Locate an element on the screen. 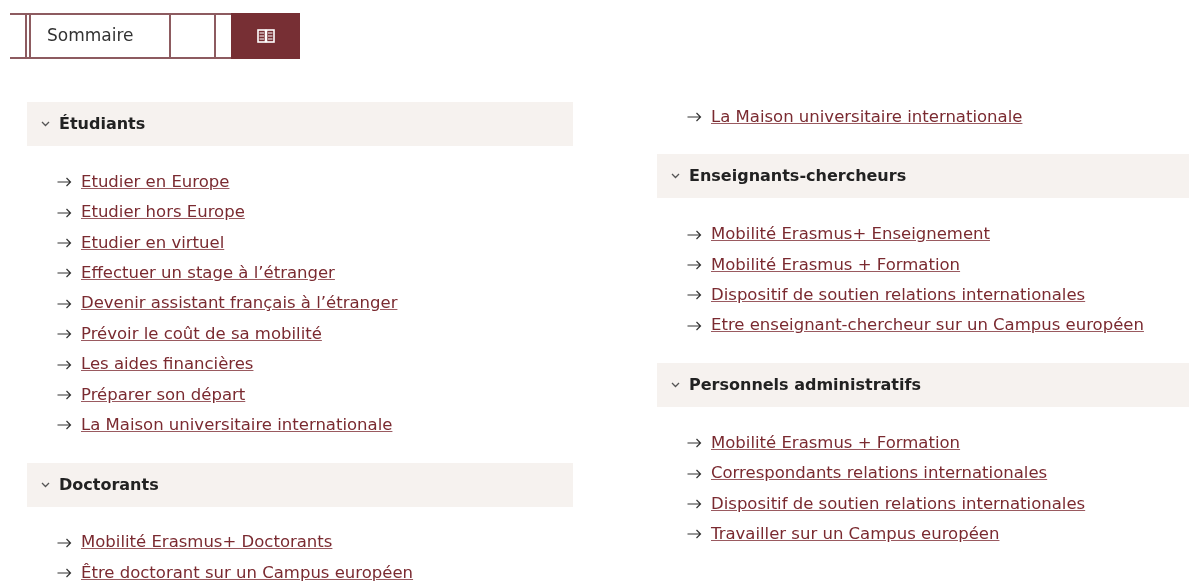 The image size is (1189, 583). menu-link: Effectuer un stage à l’étranger is located at coordinates (208, 273).